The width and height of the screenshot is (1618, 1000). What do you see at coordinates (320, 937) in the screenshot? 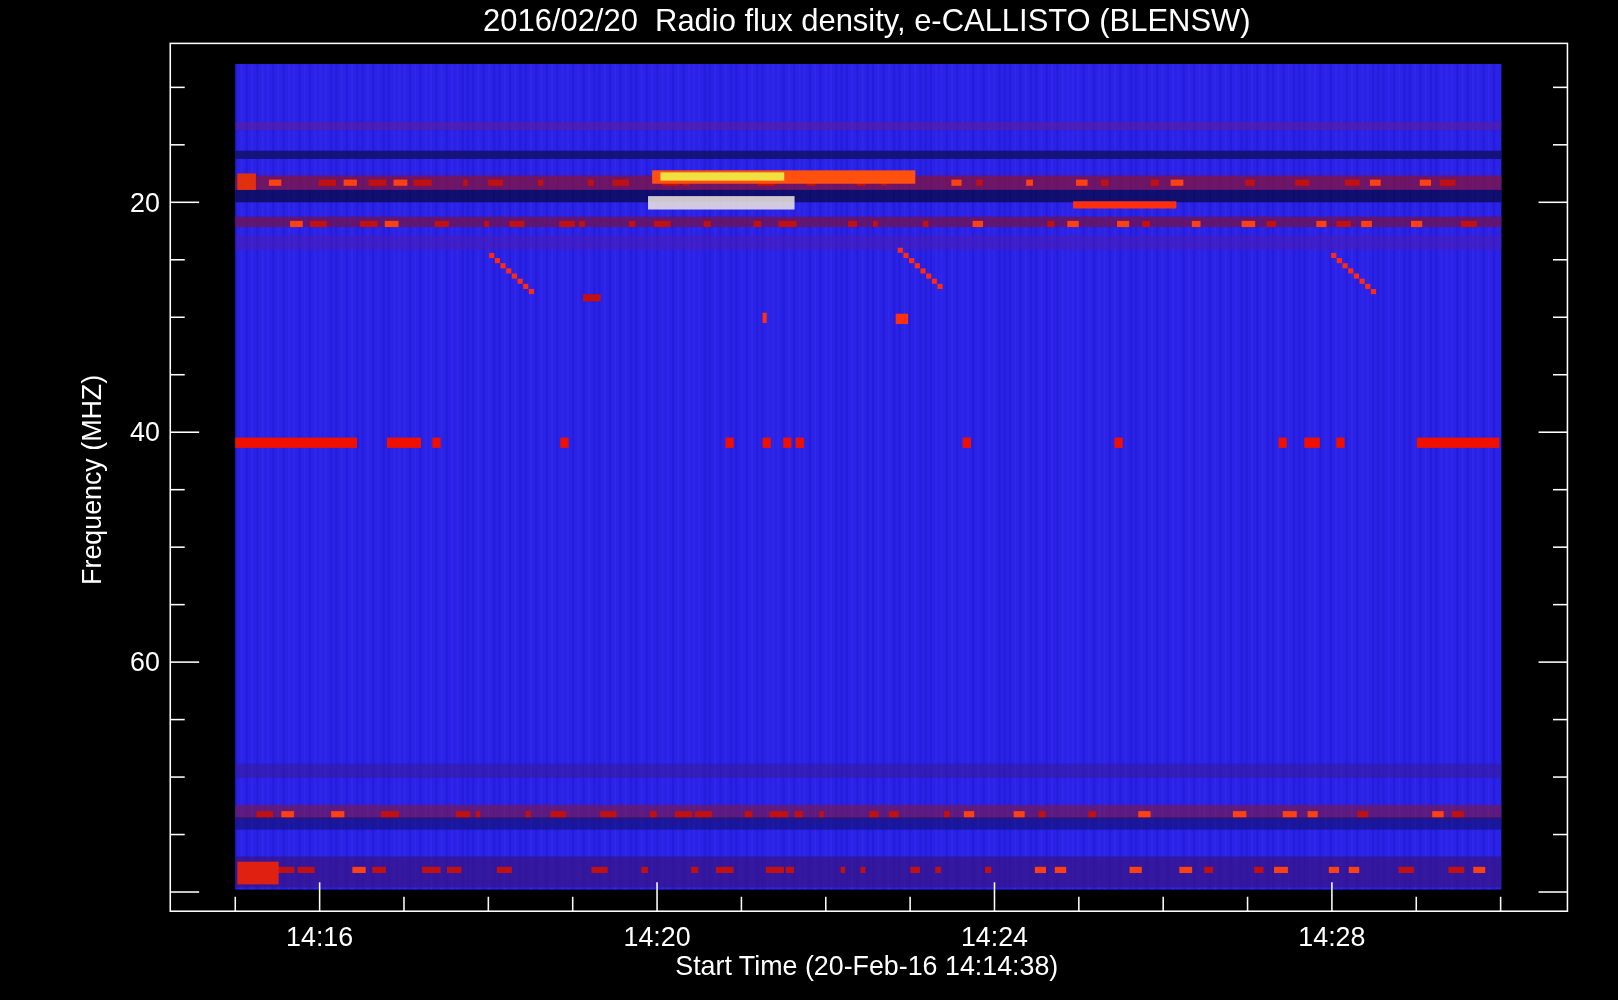
I see `x-tick-label: 14:16` at bounding box center [320, 937].